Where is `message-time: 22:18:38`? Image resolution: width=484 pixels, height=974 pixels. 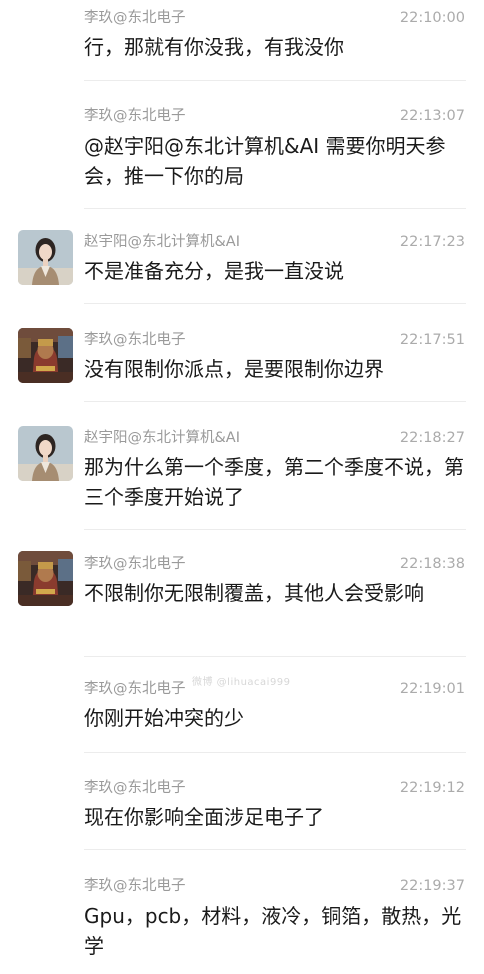
message-time: 22:18:38 is located at coordinates (432, 564).